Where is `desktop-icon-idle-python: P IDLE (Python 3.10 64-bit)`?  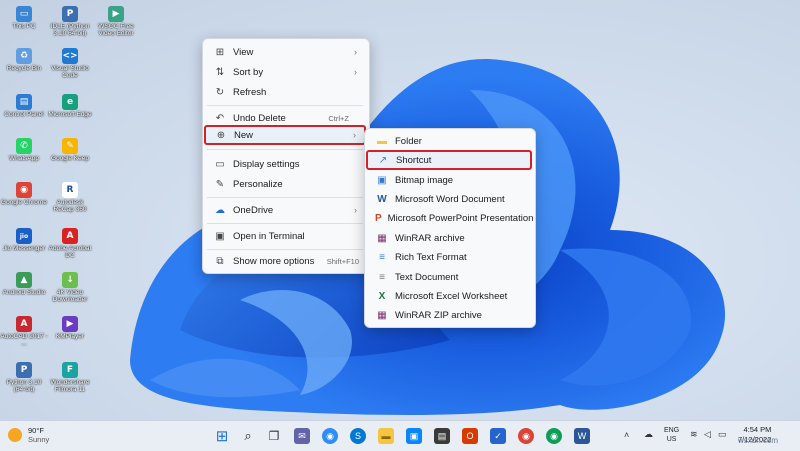
desktop-icon-idle-python: P IDLE (Python 3.10 64-bit) is located at coordinates (70, 21).